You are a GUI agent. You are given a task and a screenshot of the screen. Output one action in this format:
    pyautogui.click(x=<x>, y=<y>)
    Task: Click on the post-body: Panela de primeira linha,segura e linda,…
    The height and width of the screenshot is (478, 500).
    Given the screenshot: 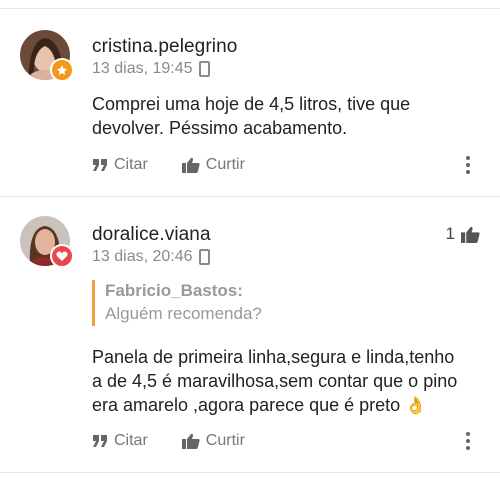 What is the action you would take?
    pyautogui.click(x=292, y=381)
    